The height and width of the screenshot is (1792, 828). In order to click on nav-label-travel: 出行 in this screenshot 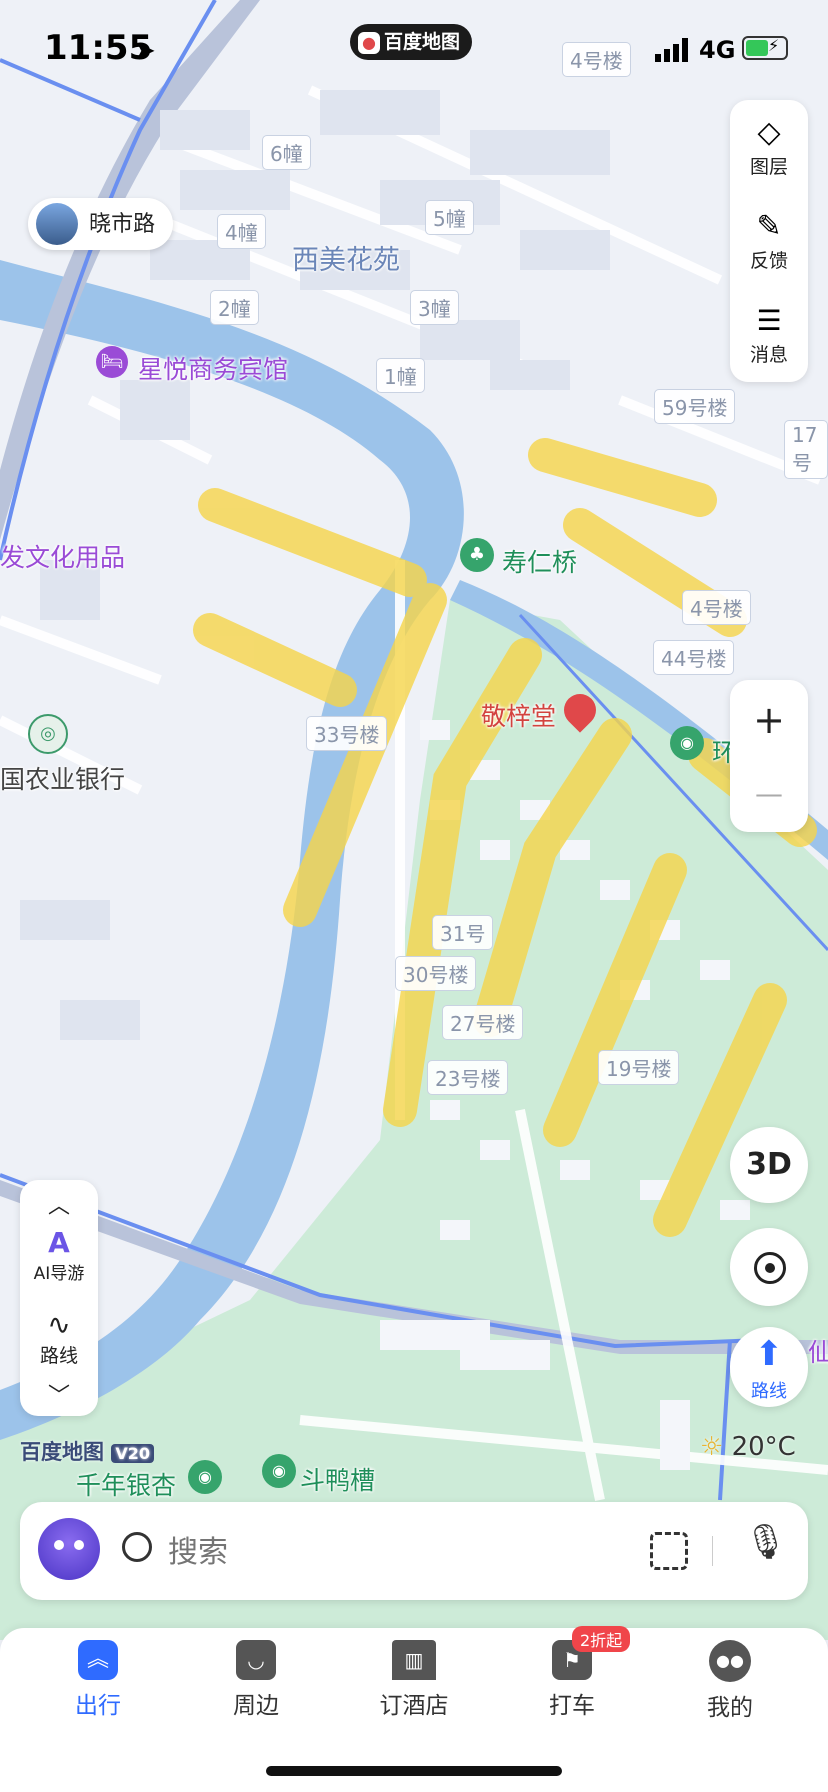, I will do `click(98, 1706)`.